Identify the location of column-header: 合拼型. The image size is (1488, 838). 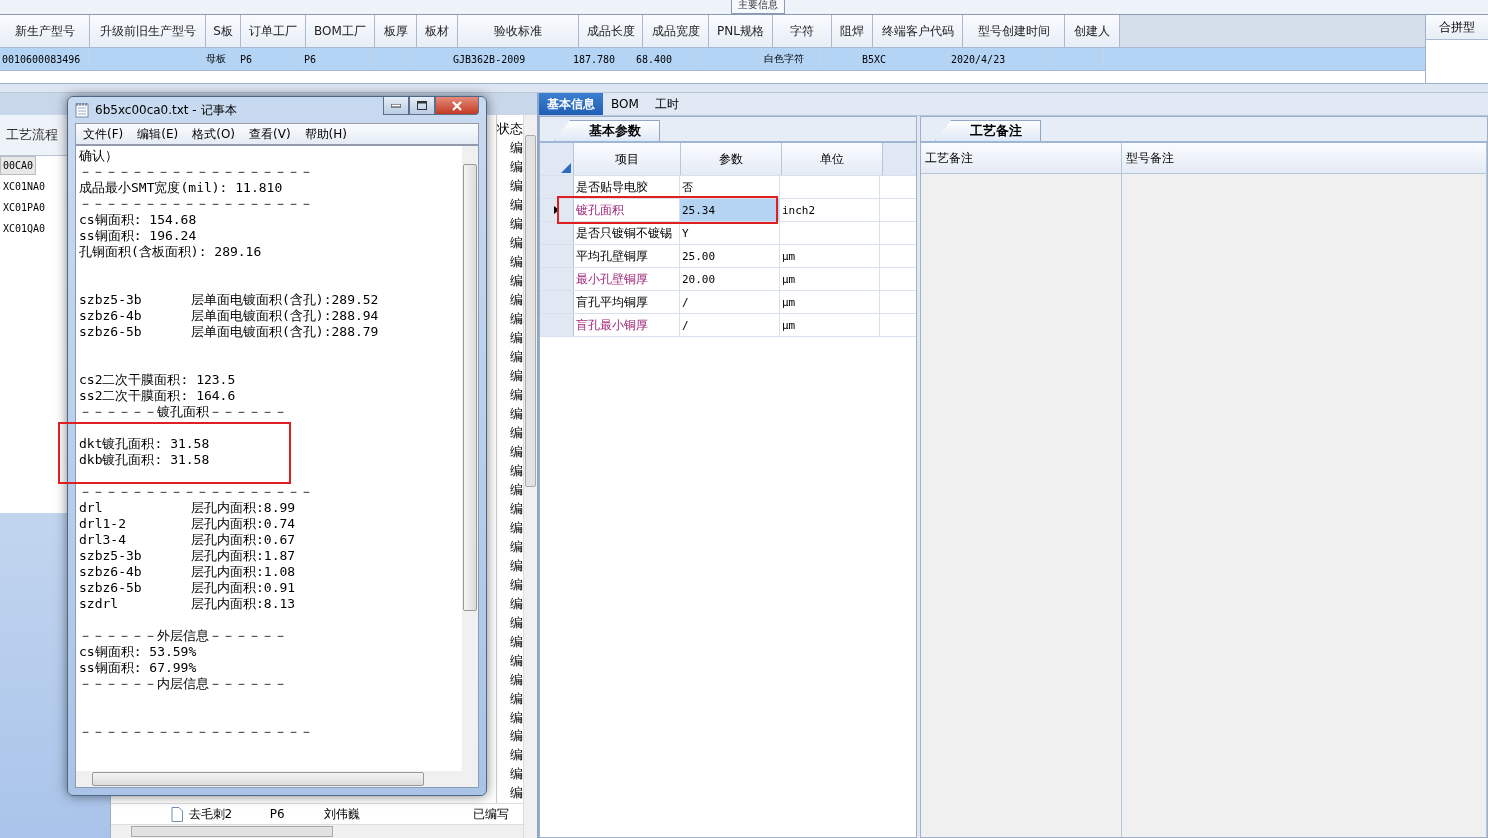
(1457, 27).